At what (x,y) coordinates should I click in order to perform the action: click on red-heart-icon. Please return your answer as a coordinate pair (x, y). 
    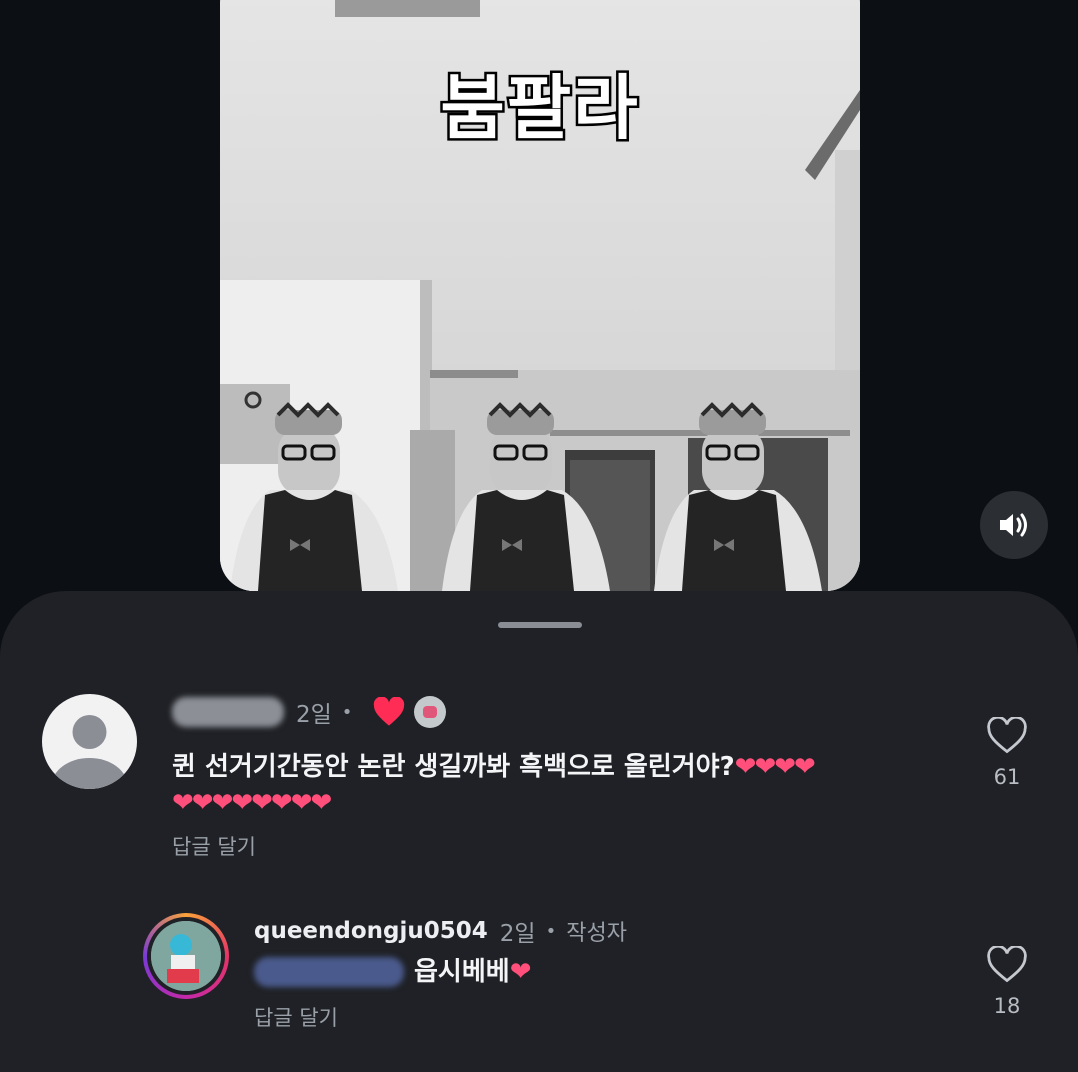
    Looking at the image, I should click on (389, 711).